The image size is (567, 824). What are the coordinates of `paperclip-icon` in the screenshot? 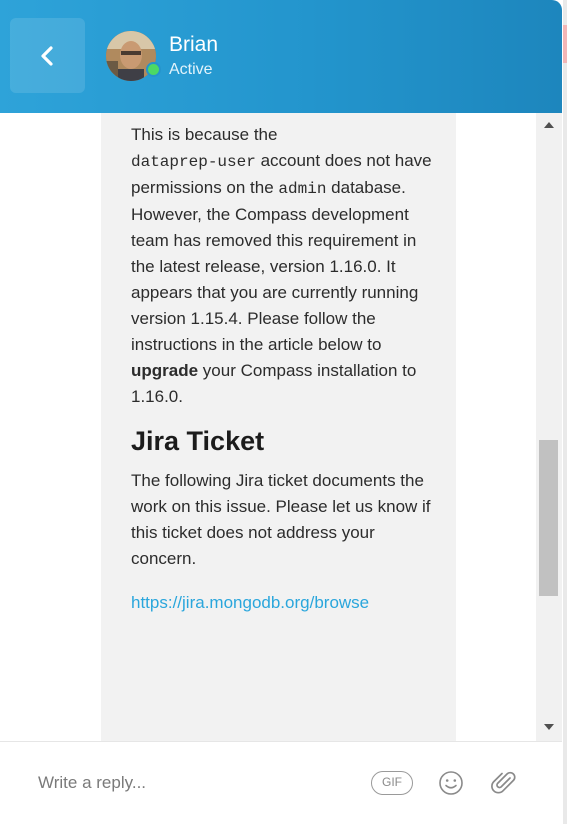 It's located at (503, 782).